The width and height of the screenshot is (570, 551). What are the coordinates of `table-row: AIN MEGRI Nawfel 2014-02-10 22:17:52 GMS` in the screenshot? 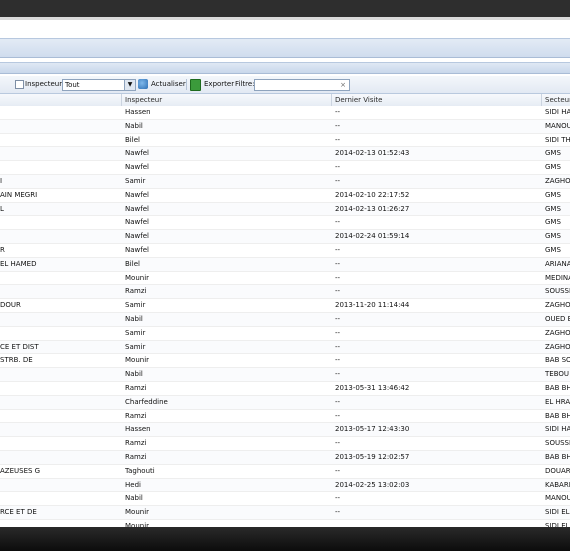 It's located at (285, 195).